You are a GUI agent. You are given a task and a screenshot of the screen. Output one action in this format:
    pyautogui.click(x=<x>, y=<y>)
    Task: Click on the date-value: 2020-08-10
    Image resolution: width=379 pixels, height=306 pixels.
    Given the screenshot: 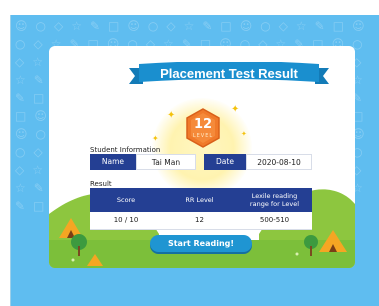 What is the action you would take?
    pyautogui.click(x=279, y=162)
    